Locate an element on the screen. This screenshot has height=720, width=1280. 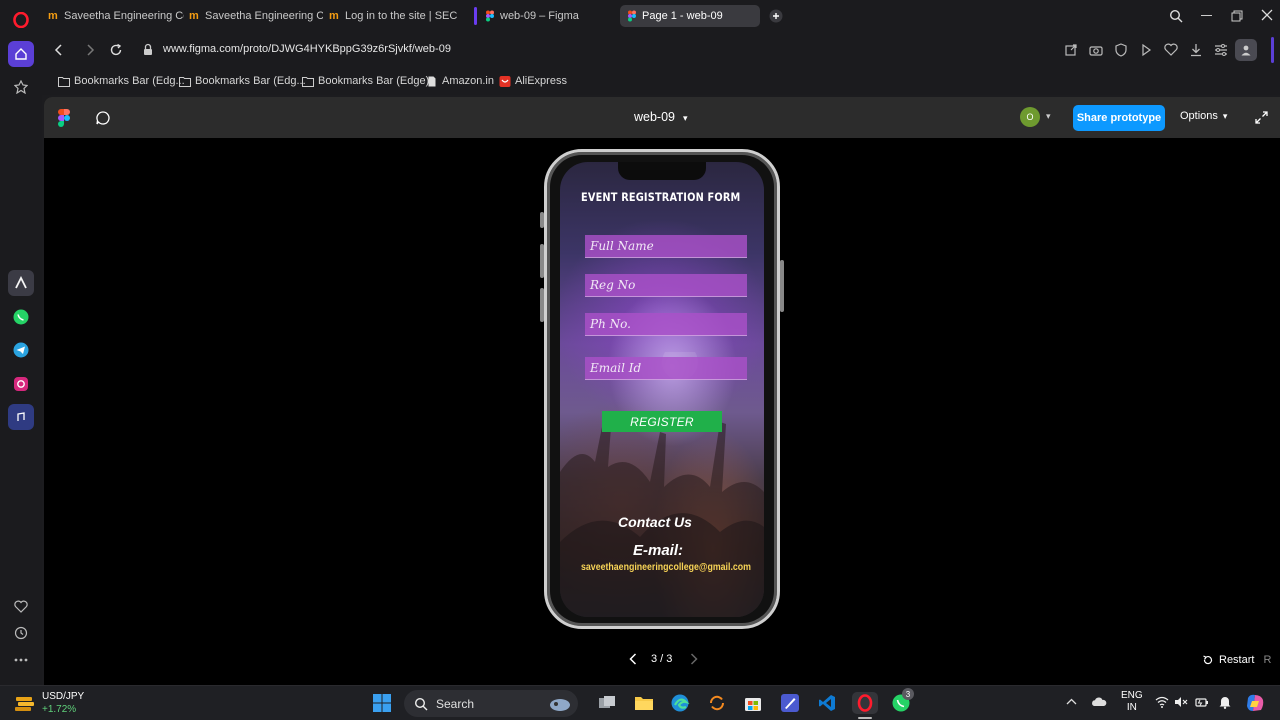
history-icon is located at coordinates (21, 633).